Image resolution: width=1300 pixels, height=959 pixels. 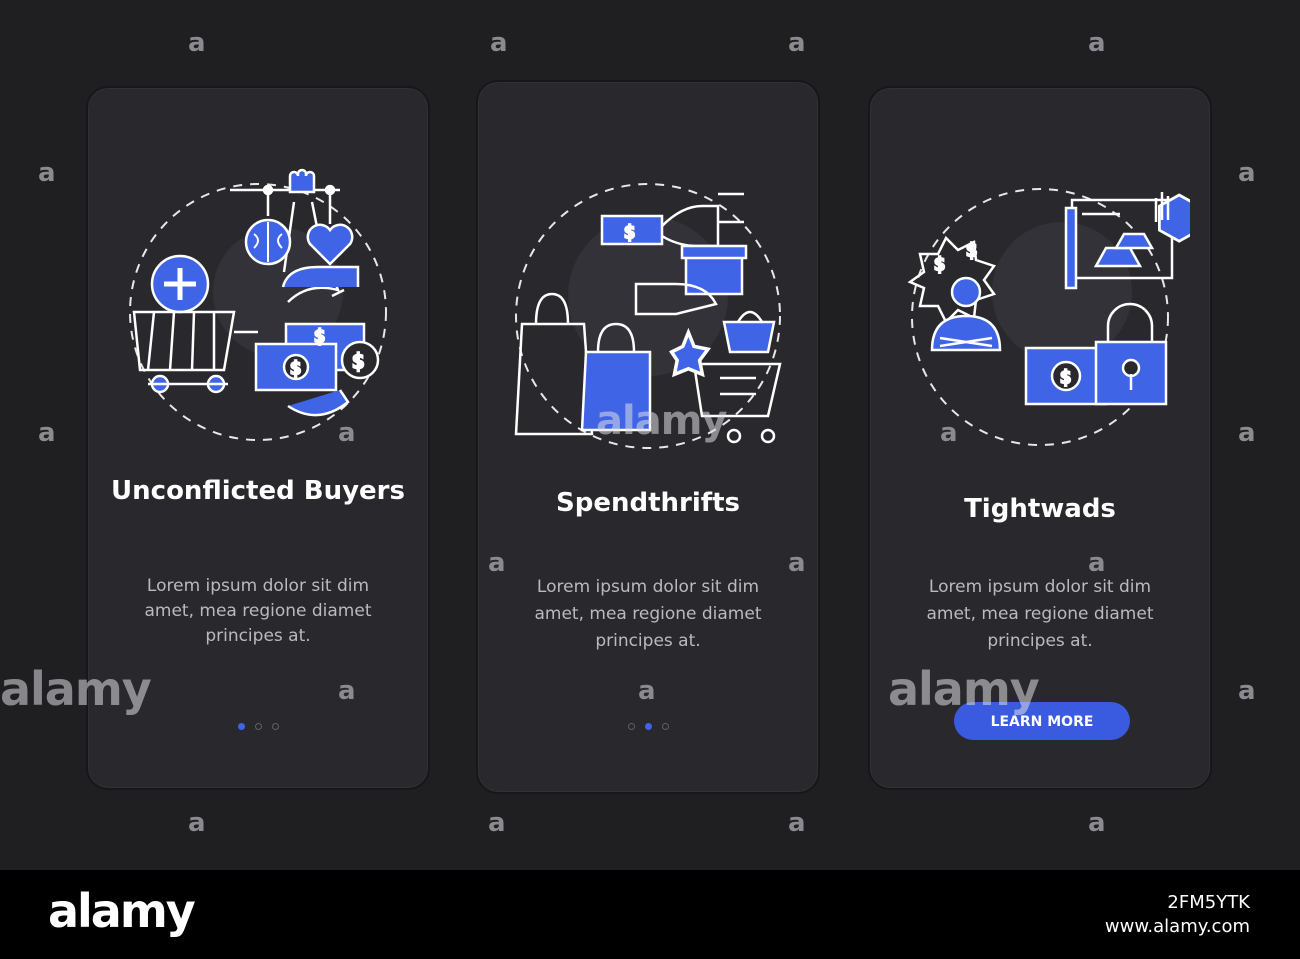 What do you see at coordinates (954, 293) in the screenshot?
I see `stressed-person-icon: $ $` at bounding box center [954, 293].